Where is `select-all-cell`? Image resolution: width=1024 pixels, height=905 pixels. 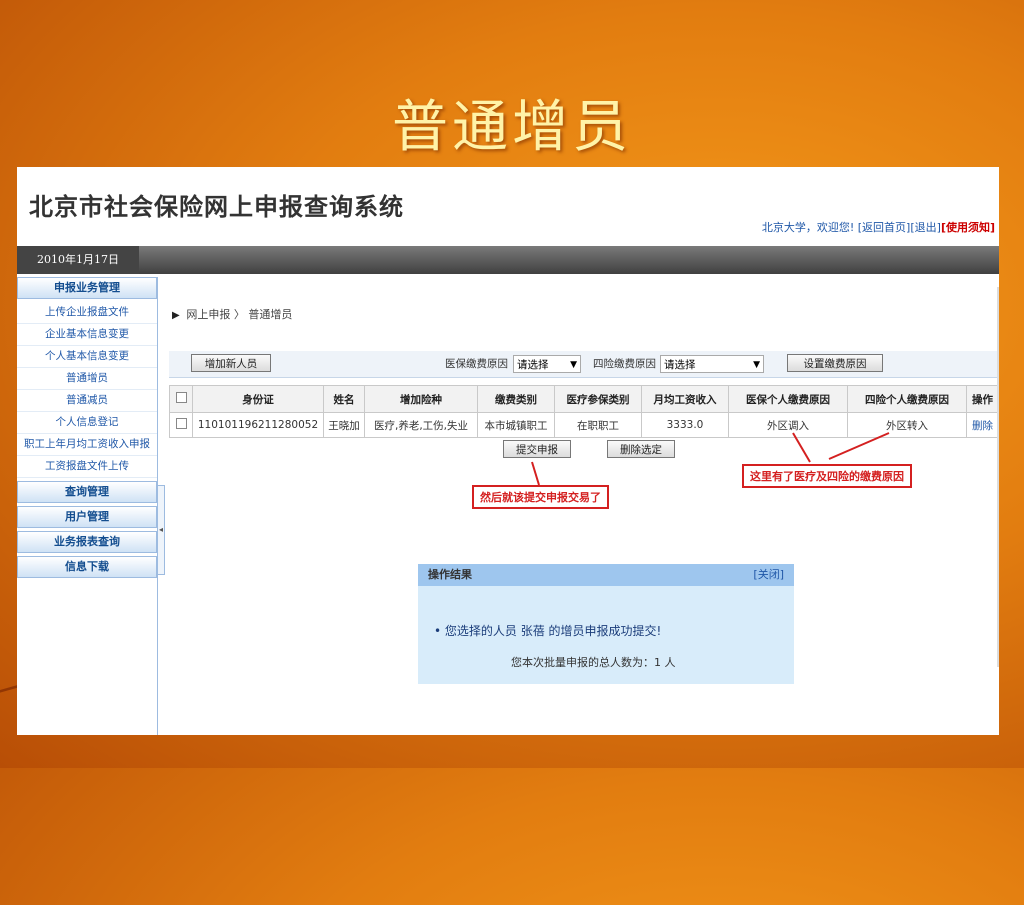 select-all-cell is located at coordinates (181, 399).